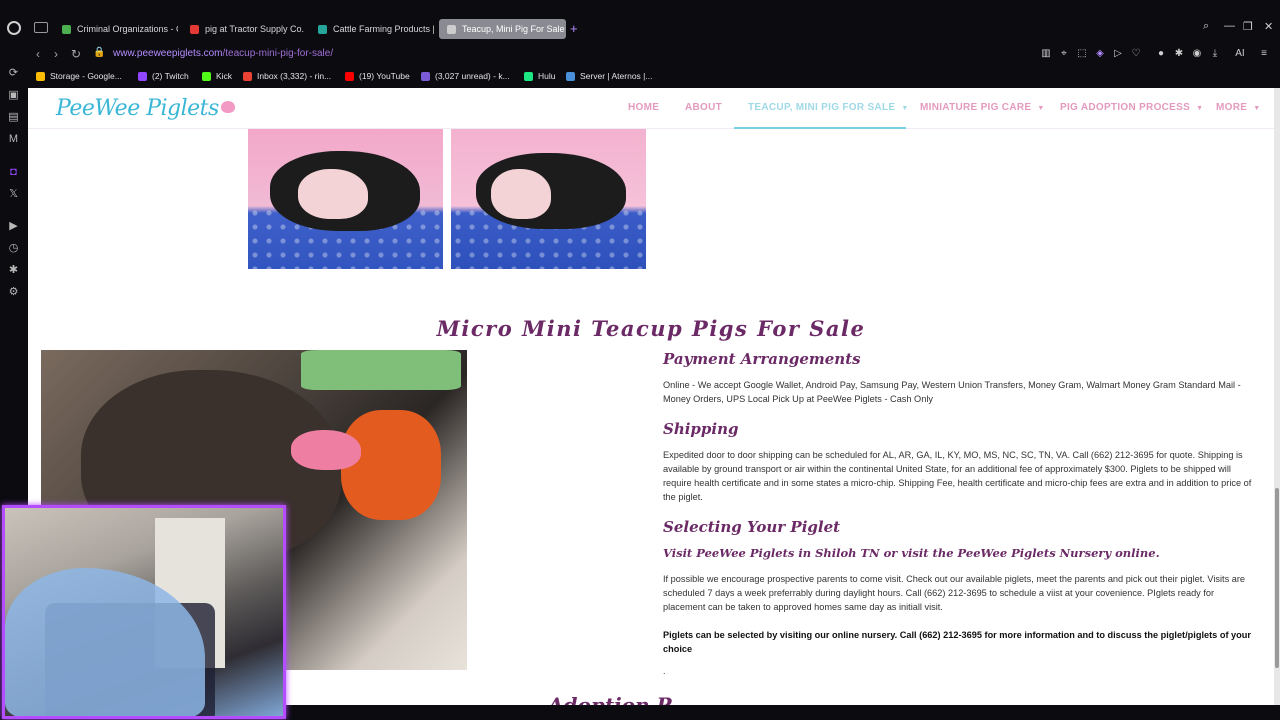 This screenshot has width=1280, height=720. Describe the element at coordinates (1277, 396) in the screenshot. I see `page-scrollbar` at that location.